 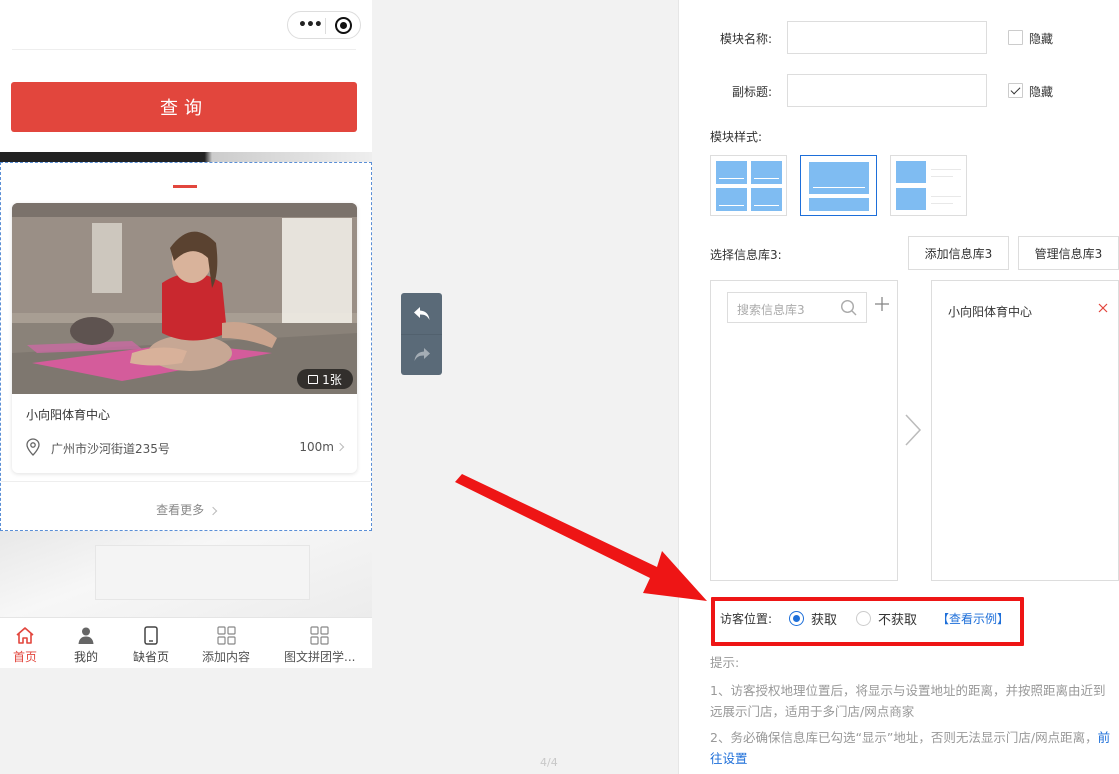 I want to click on store-address: 广州市沙河街道235号, so click(x=110, y=449).